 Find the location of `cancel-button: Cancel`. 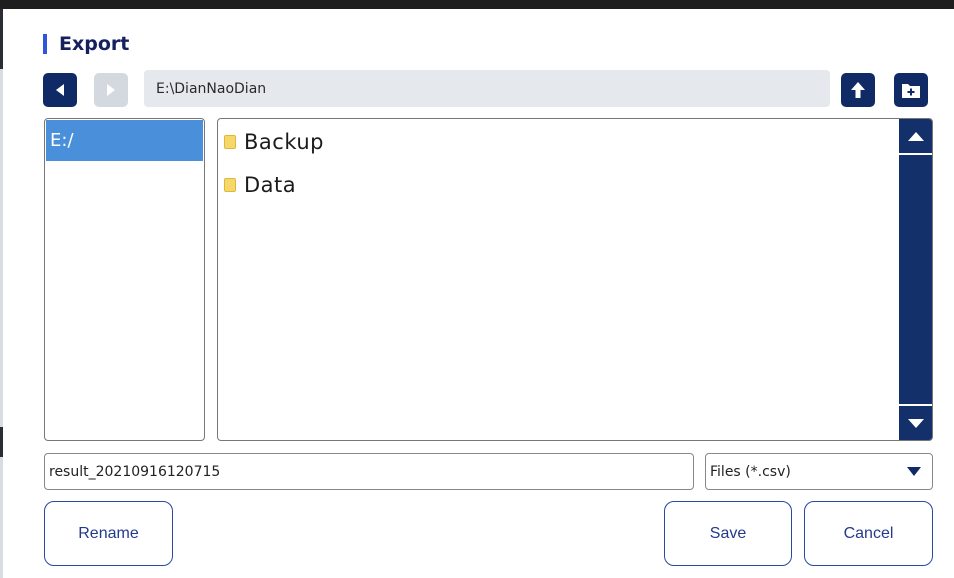

cancel-button: Cancel is located at coordinates (868, 533).